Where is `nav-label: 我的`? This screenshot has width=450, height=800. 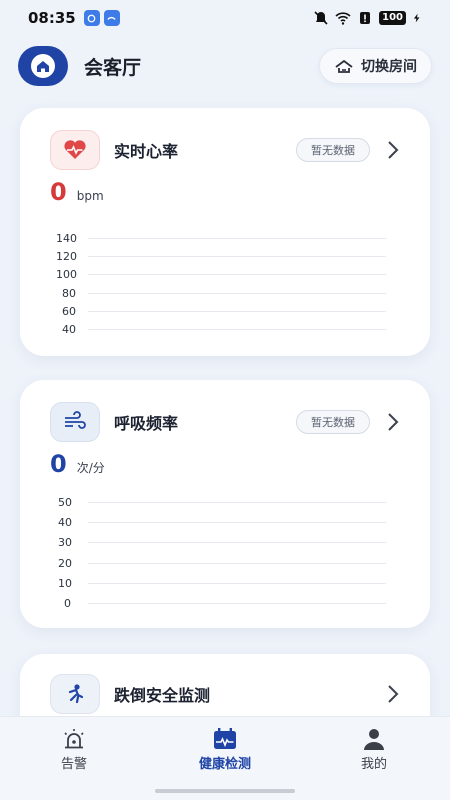 nav-label: 我的 is located at coordinates (373, 764).